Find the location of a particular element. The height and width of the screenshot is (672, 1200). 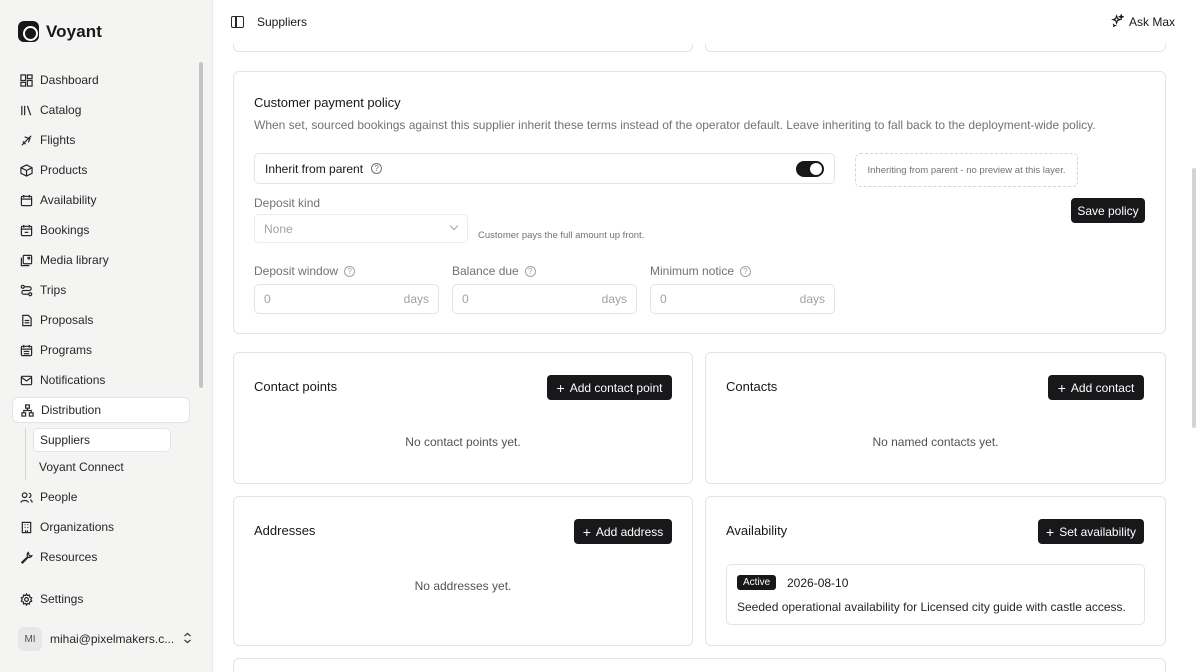

availability-date: 2026-08-10 is located at coordinates (818, 583).